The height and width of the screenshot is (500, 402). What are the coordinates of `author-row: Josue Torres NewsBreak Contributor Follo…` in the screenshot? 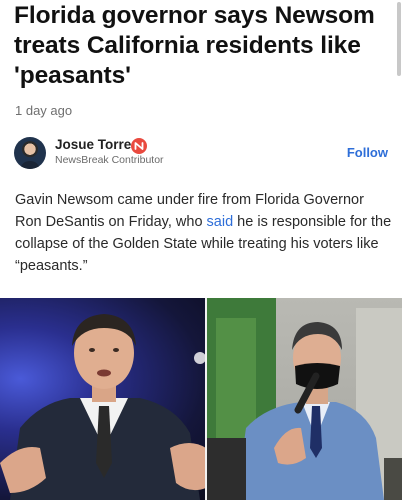 It's located at (203, 153).